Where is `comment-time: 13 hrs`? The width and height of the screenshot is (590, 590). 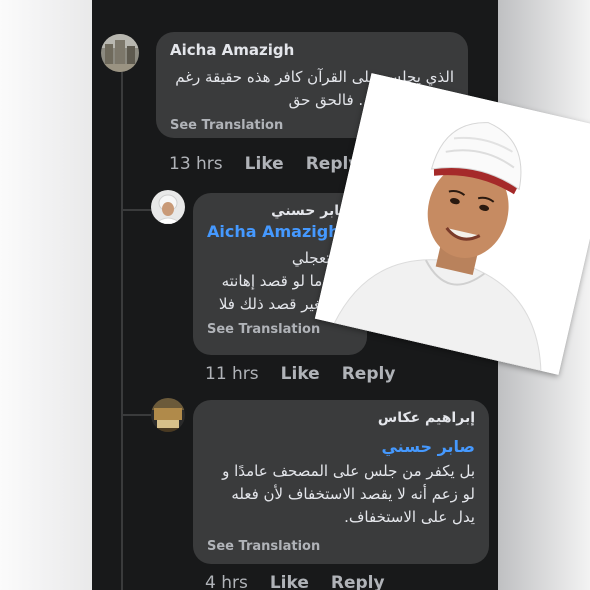
comment-time: 13 hrs is located at coordinates (196, 164).